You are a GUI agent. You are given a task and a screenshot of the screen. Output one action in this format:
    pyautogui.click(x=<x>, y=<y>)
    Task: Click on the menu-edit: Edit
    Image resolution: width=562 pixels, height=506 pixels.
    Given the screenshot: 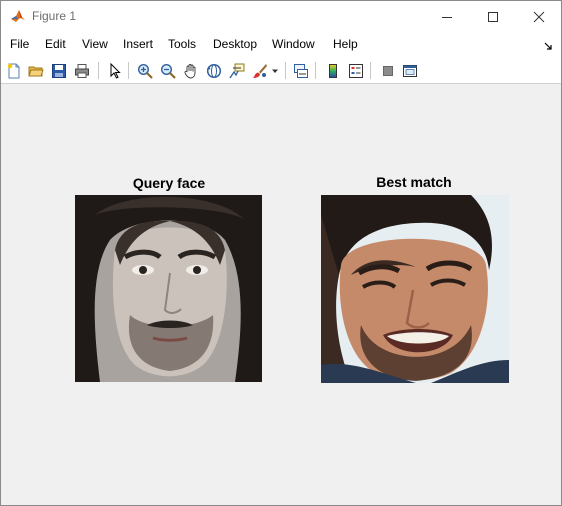 What is the action you would take?
    pyautogui.click(x=55, y=44)
    